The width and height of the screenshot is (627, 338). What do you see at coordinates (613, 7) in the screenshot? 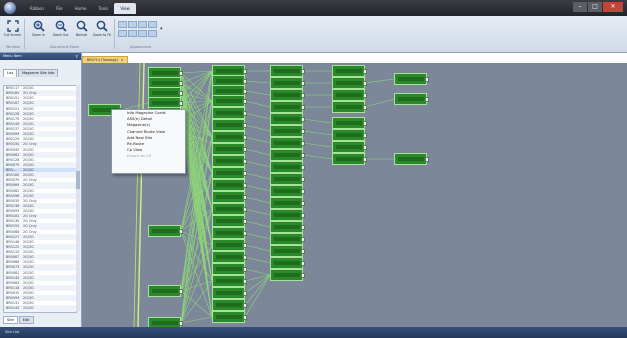
I see `close-button: ✕` at bounding box center [613, 7].